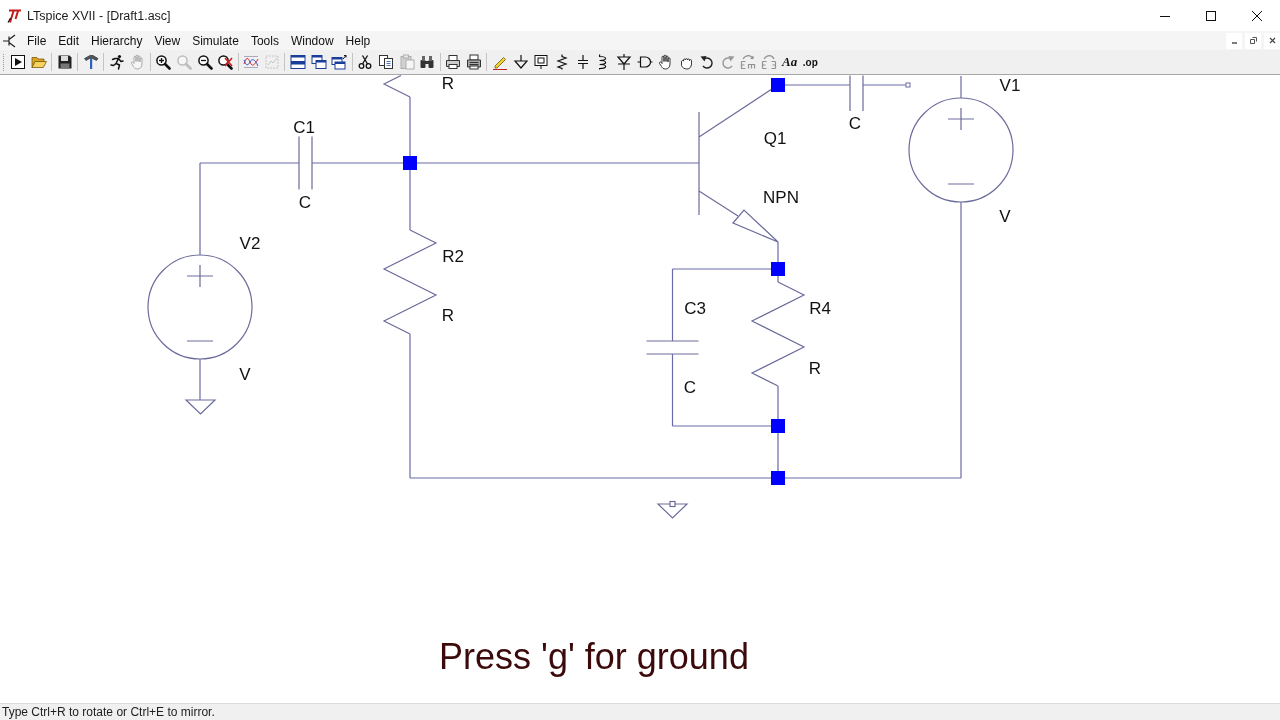 The image size is (1280, 720). Describe the element at coordinates (775, 138) in the screenshot. I see `designator-label: Q1` at that location.